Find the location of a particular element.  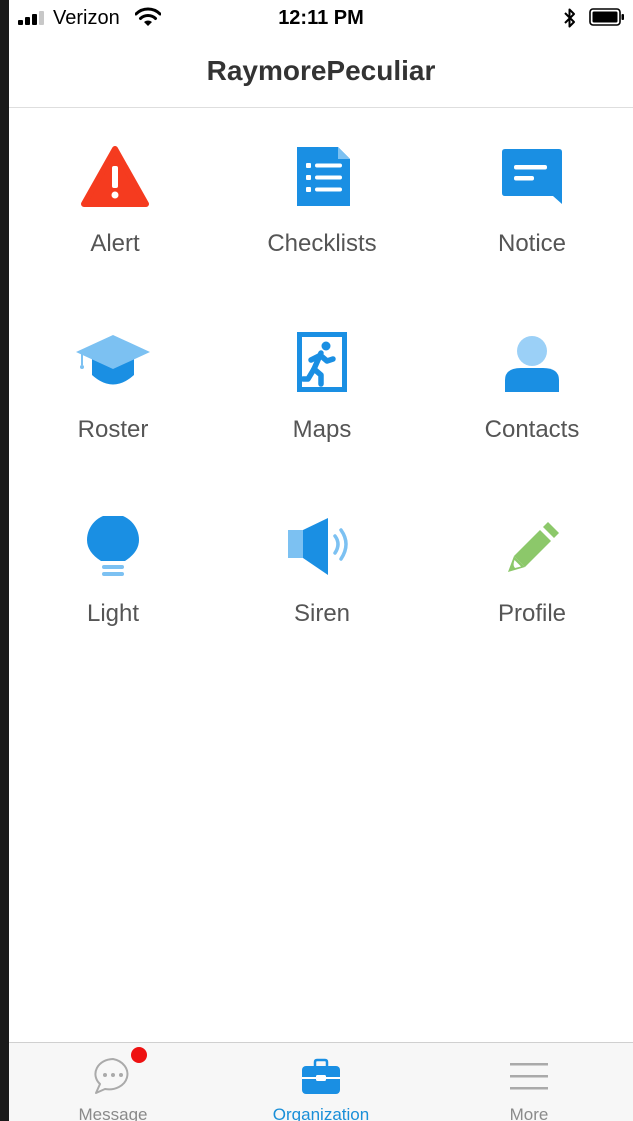

notice-tile: Notice is located at coordinates (532, 221).